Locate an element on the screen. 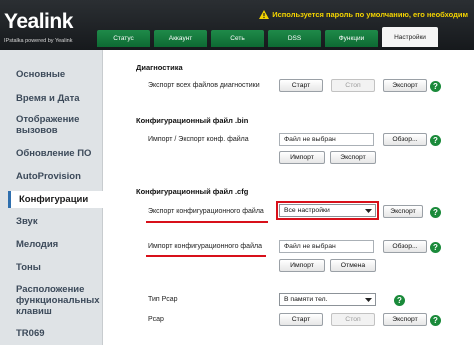  cfg-export-select: Все настройки is located at coordinates (327, 210).